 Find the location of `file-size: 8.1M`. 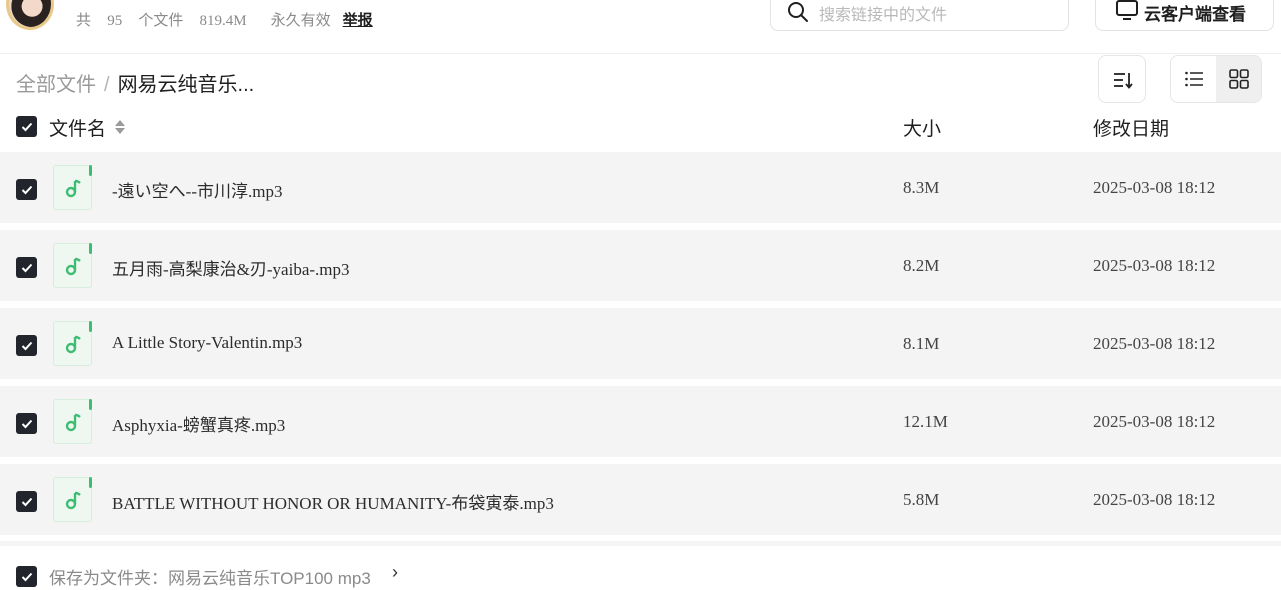

file-size: 8.1M is located at coordinates (921, 343).